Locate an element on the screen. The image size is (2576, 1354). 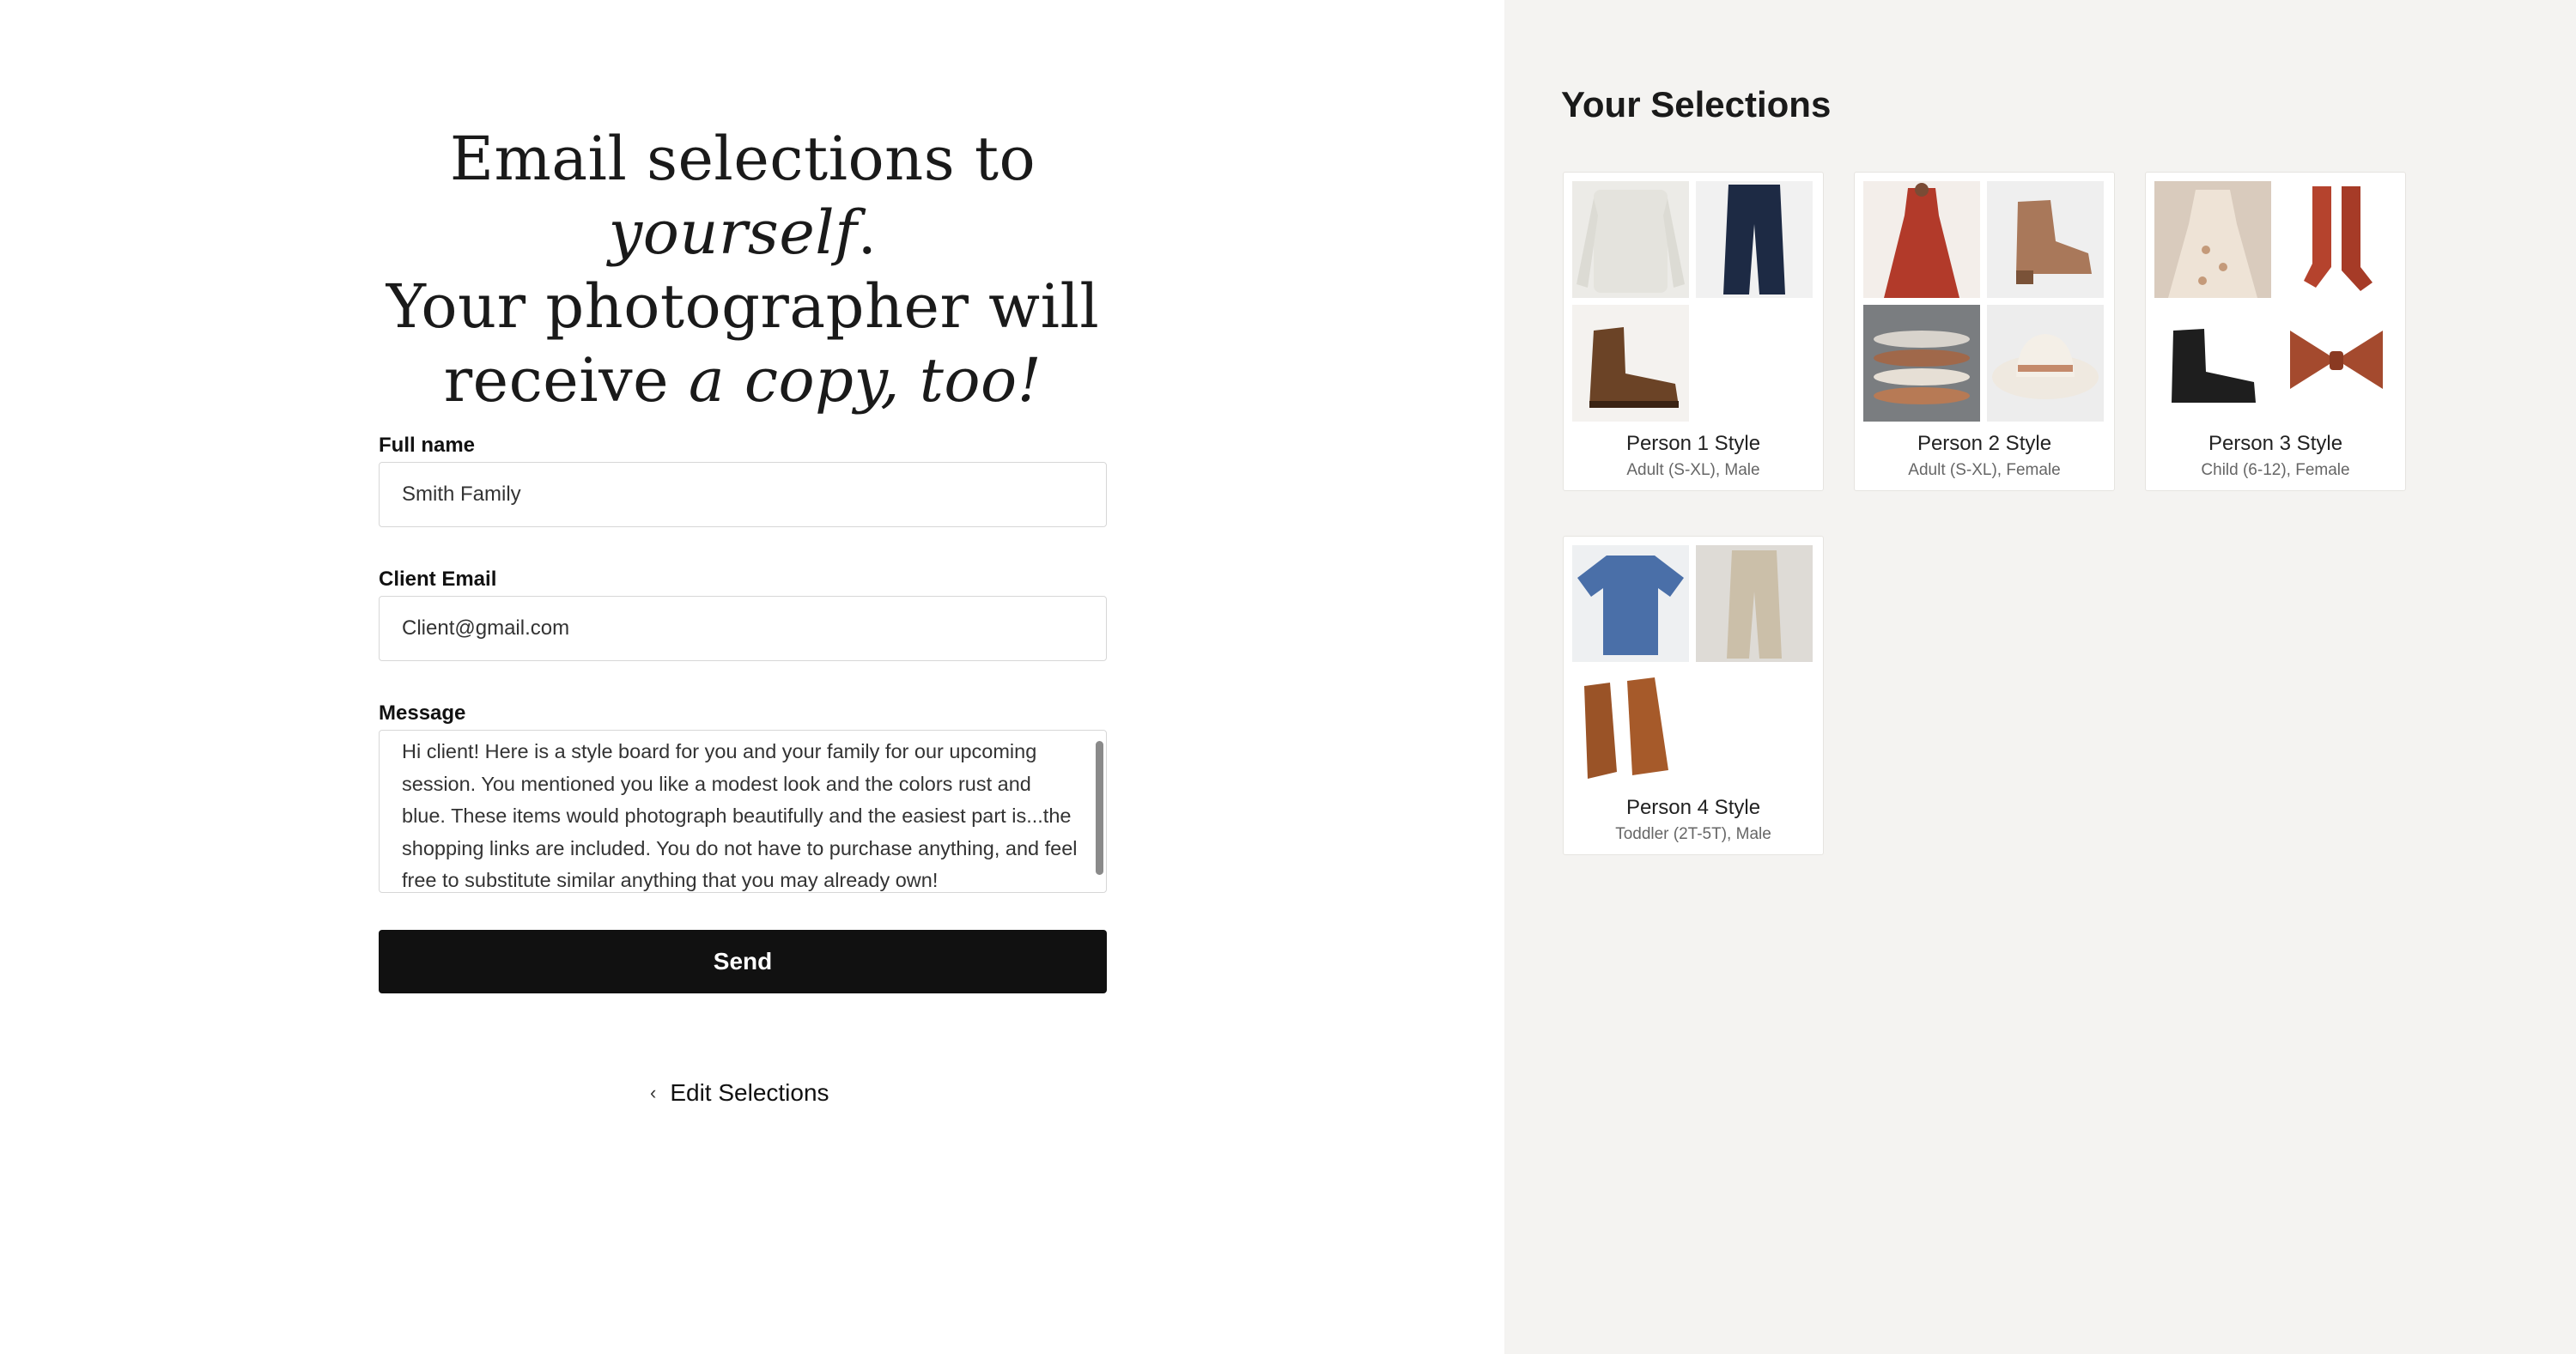
card-title: Person 4 Style is located at coordinates (1693, 807).